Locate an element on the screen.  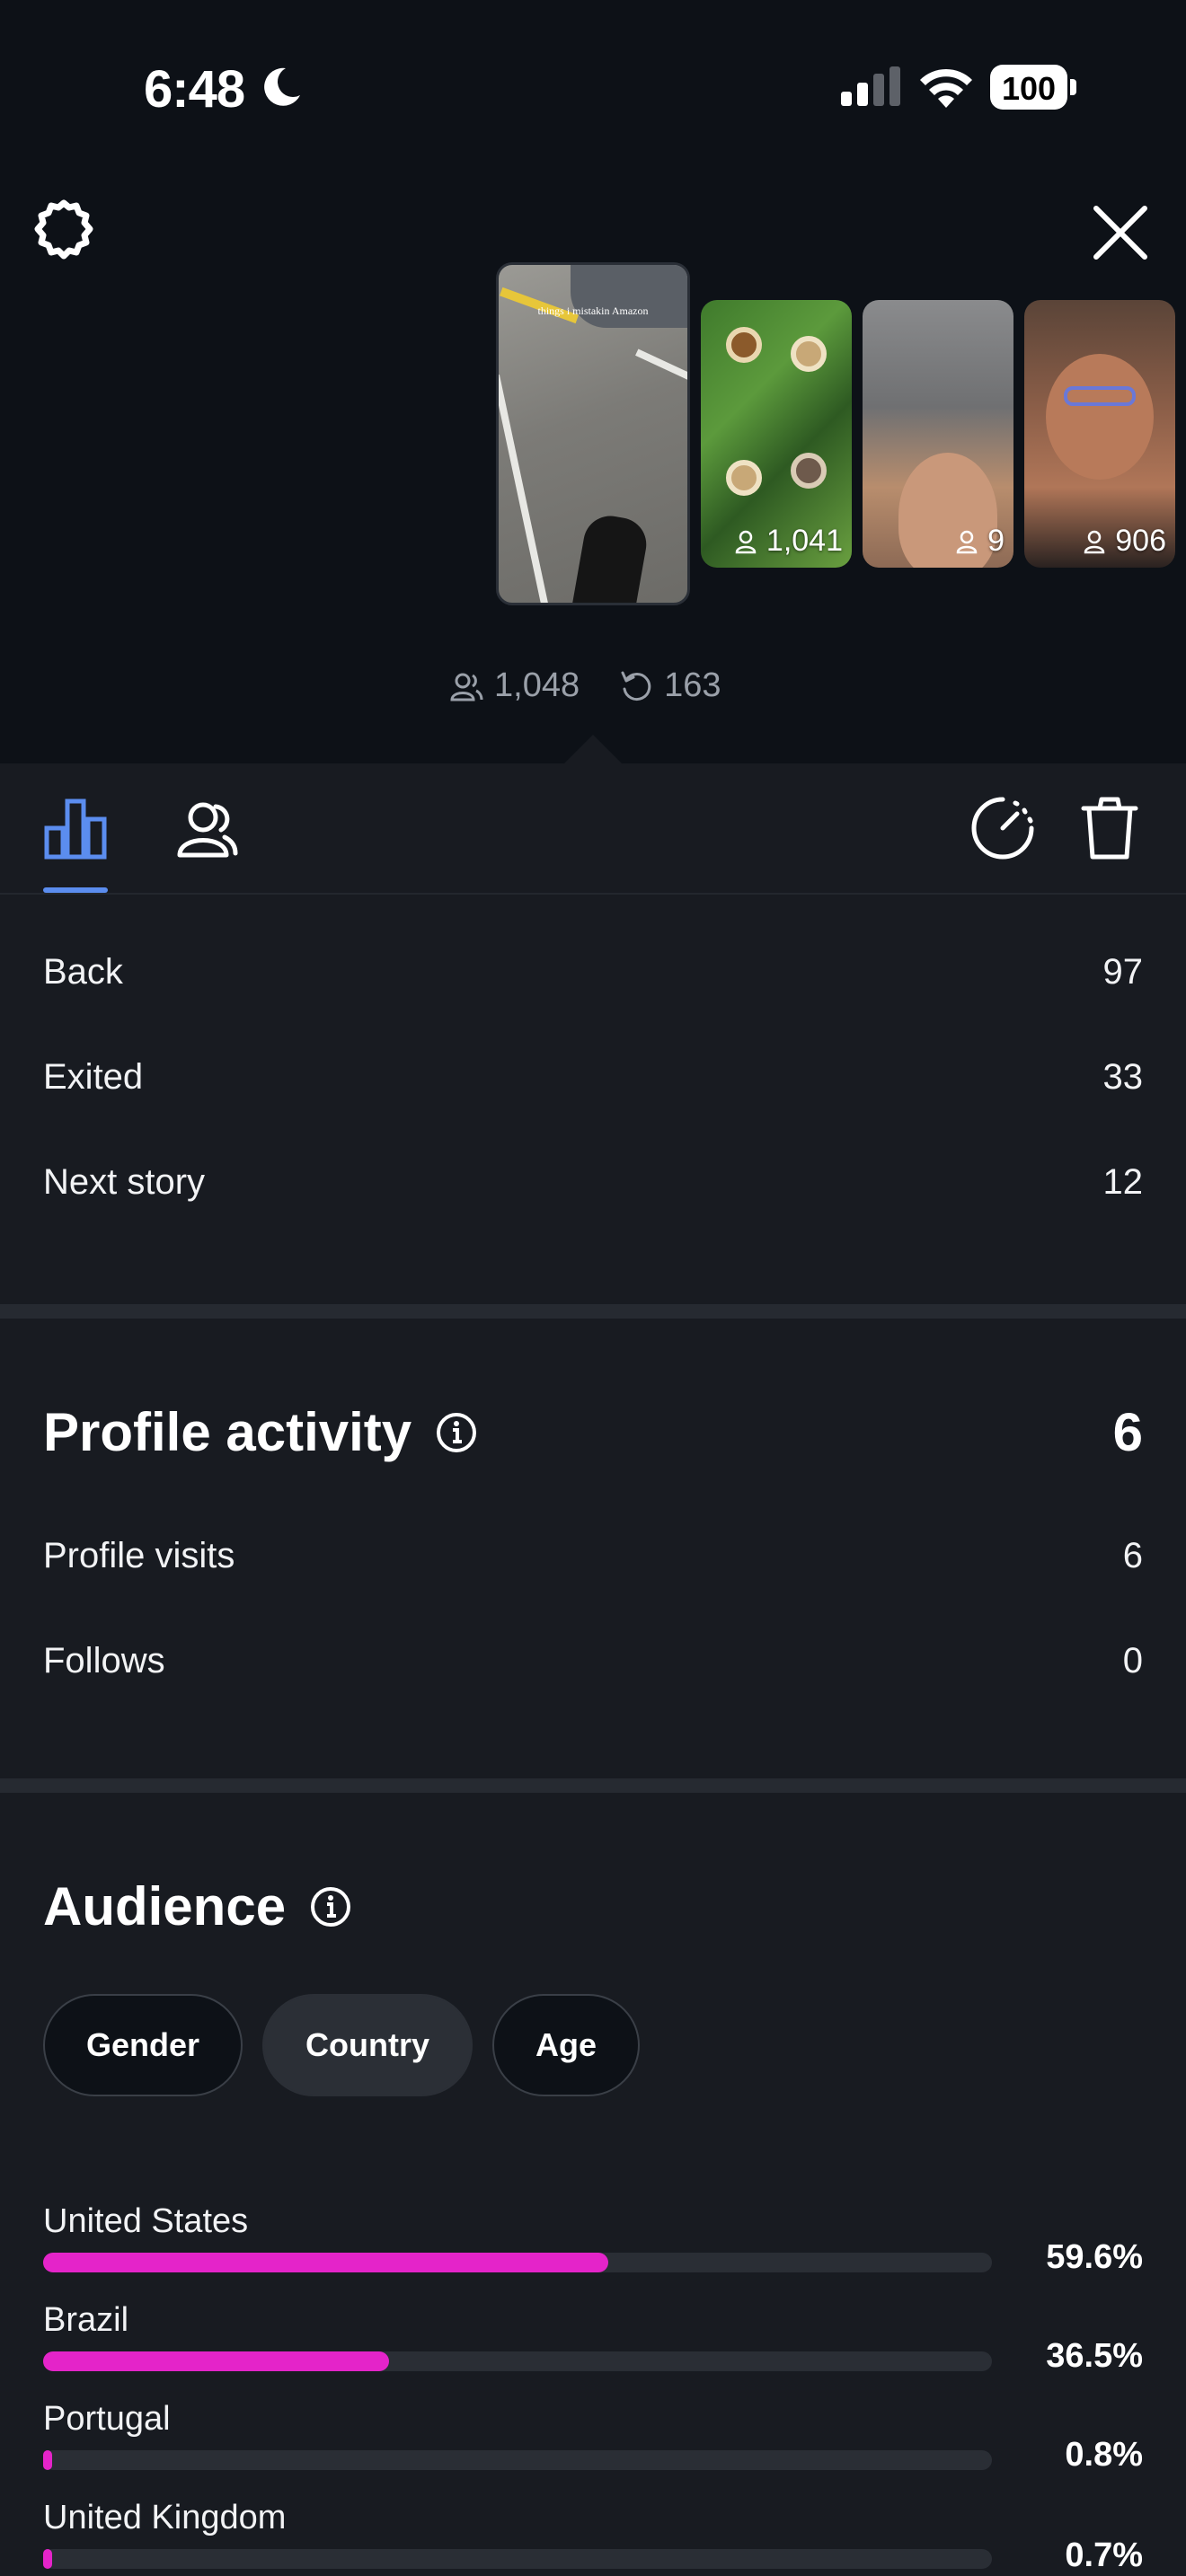
story-thumbnail: 9 is located at coordinates (938, 434).